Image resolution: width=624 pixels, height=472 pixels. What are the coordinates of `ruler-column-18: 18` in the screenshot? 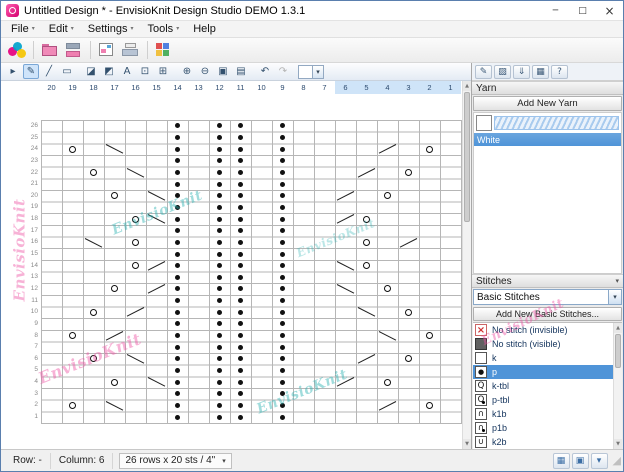 It's located at (93, 87).